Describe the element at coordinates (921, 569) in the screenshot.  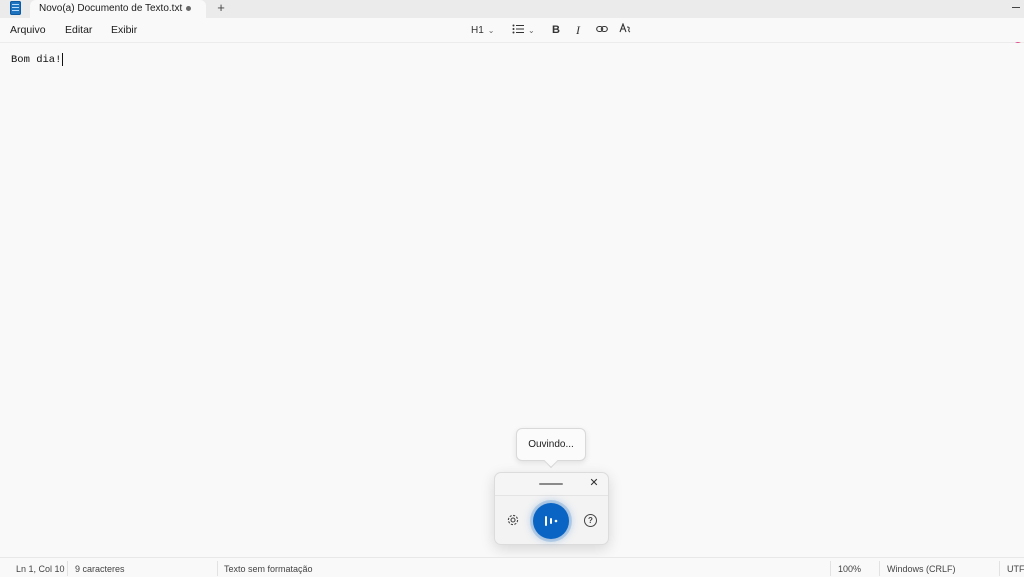
I see `line-ending: Windows (CRLF)` at that location.